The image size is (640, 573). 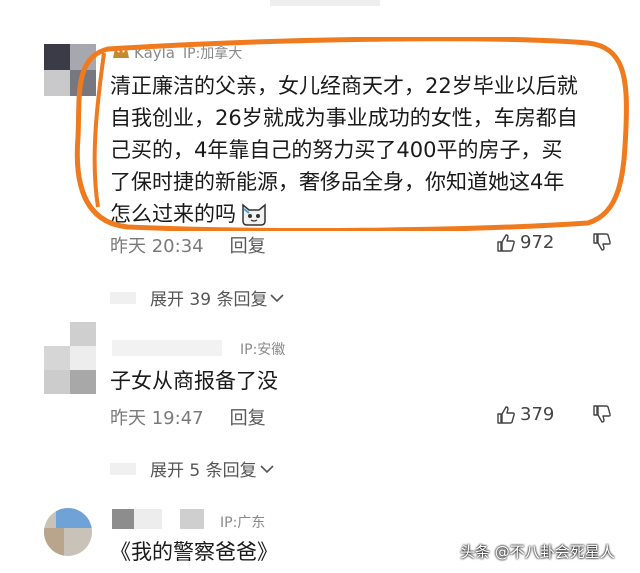 What do you see at coordinates (263, 350) in the screenshot?
I see `ip-location: IP:安徽` at bounding box center [263, 350].